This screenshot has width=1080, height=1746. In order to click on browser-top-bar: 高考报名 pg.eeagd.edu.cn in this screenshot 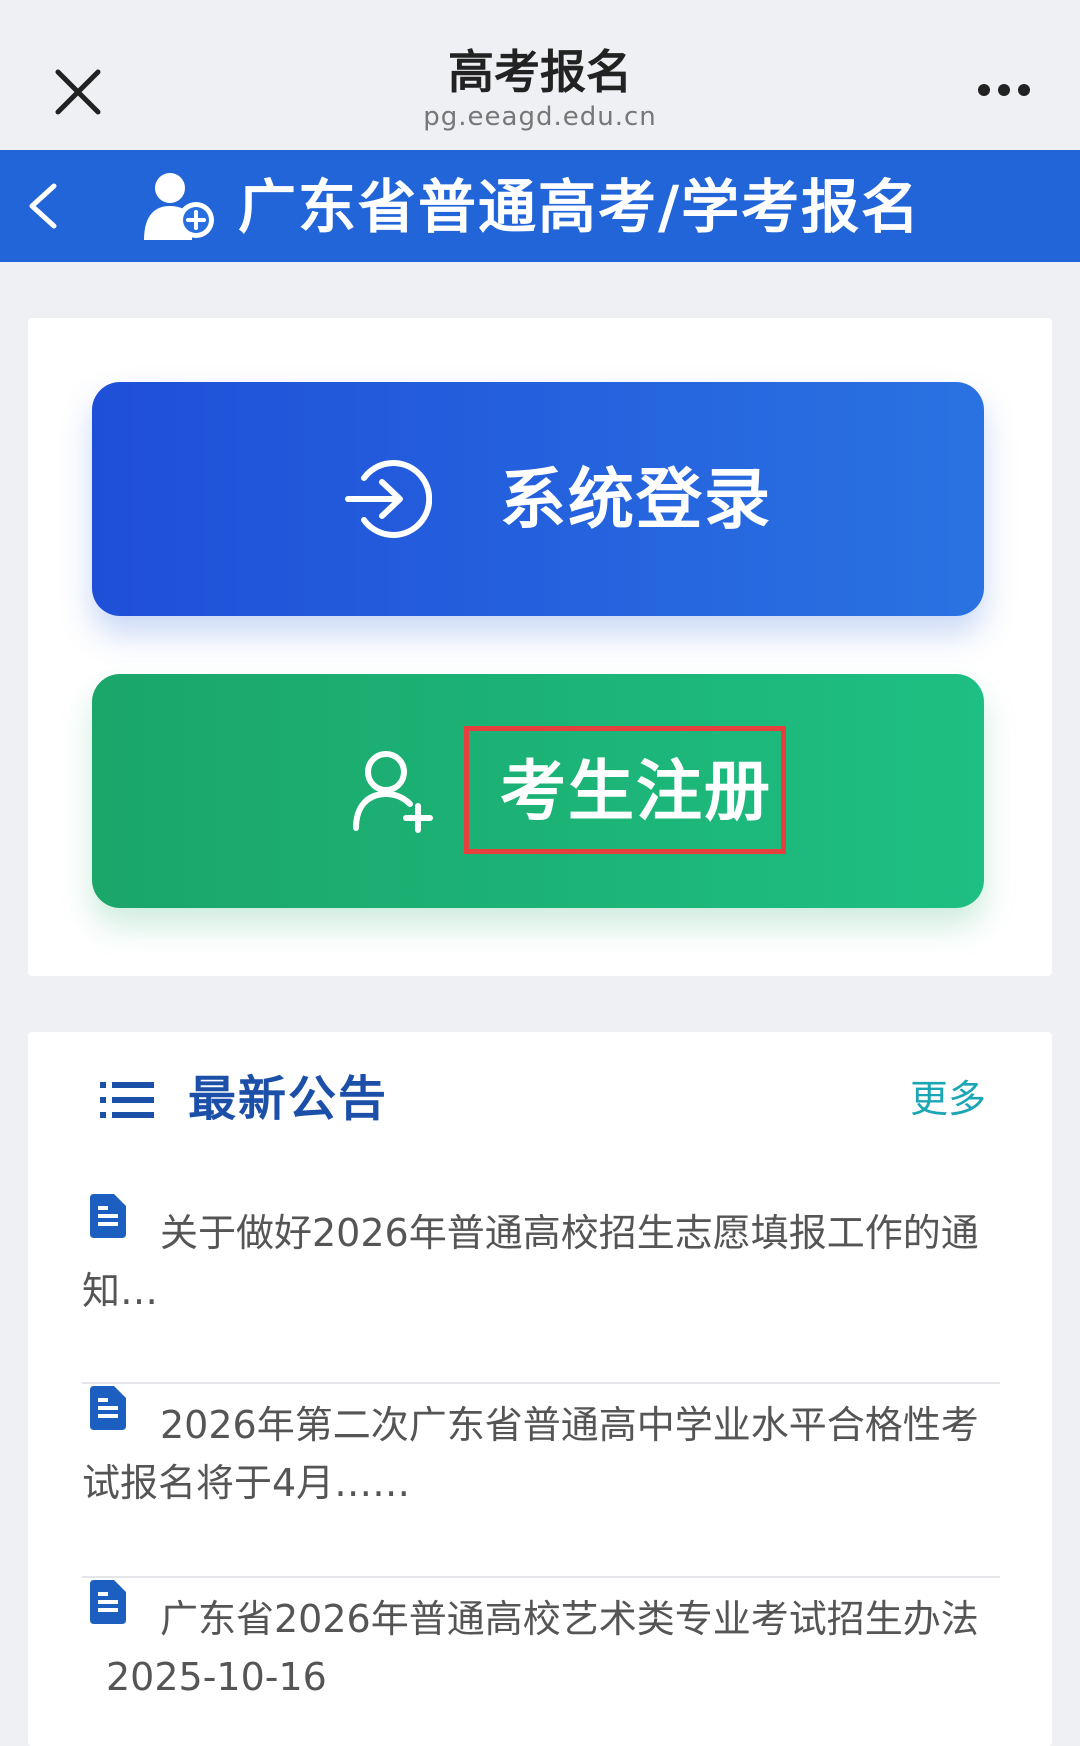, I will do `click(540, 75)`.